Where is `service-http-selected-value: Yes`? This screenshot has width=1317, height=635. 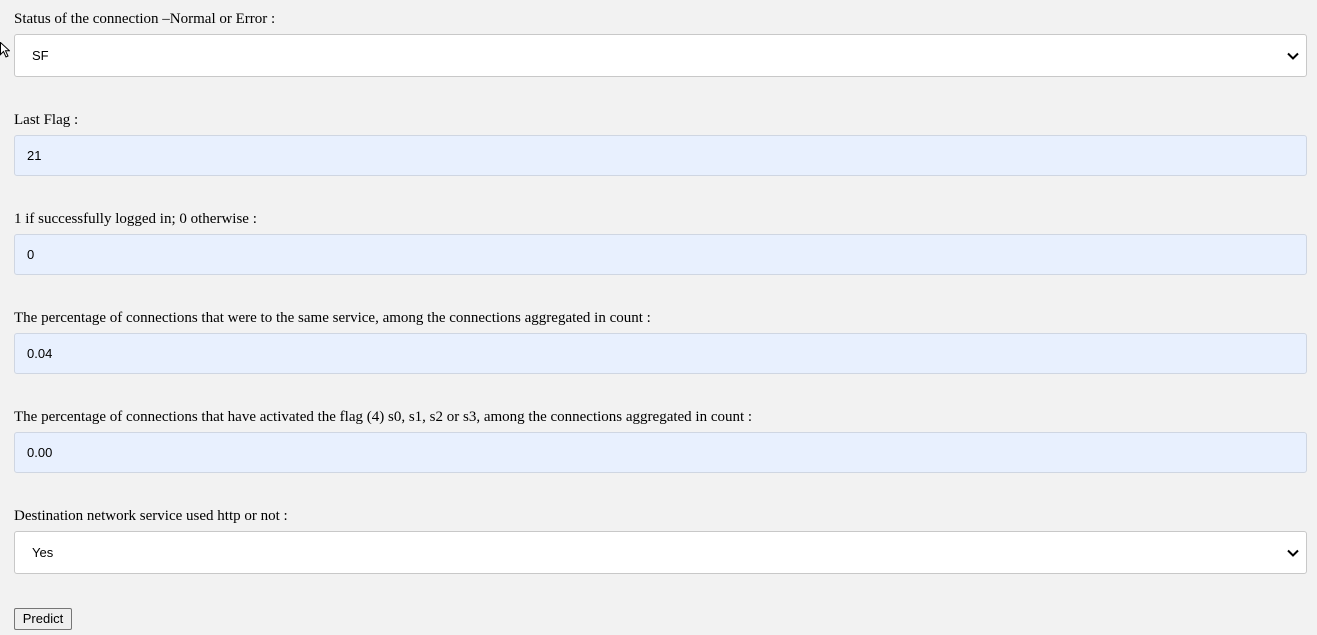
service-http-selected-value: Yes is located at coordinates (43, 552).